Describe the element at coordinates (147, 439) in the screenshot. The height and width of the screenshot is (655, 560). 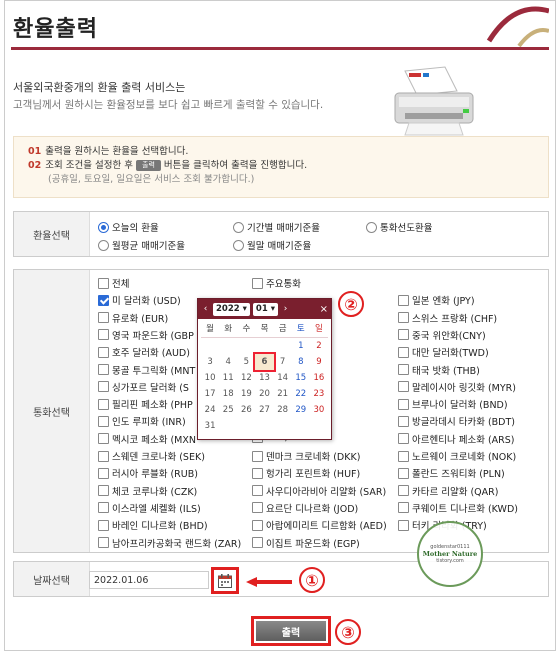
I see `currency-option: 멕시코 페소화 (MXN` at that location.